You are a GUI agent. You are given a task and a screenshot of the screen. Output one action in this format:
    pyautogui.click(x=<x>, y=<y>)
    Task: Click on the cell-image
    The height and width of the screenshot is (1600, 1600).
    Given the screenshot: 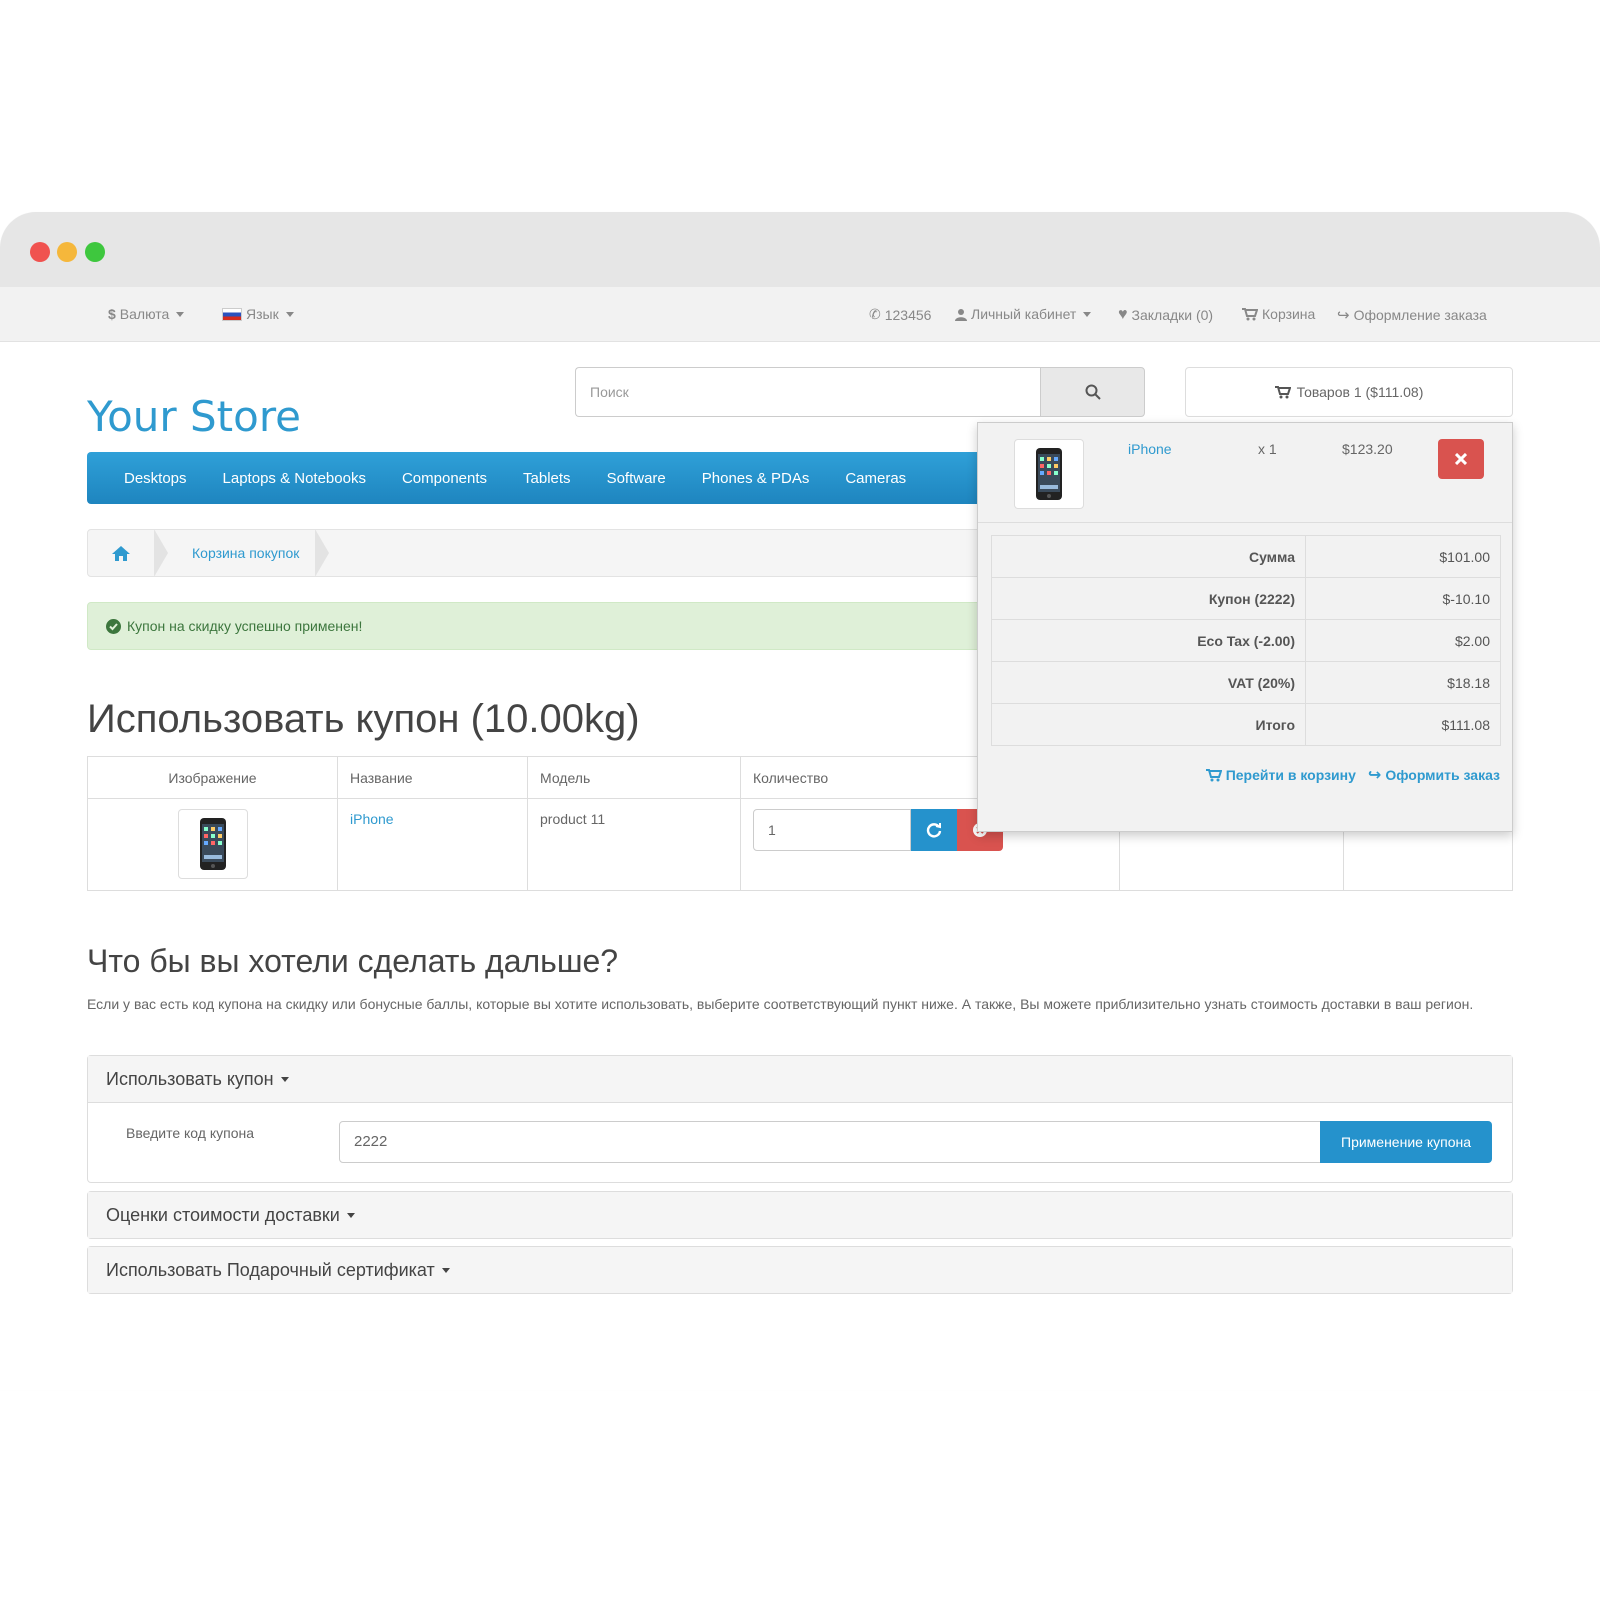 What is the action you would take?
    pyautogui.click(x=212, y=844)
    